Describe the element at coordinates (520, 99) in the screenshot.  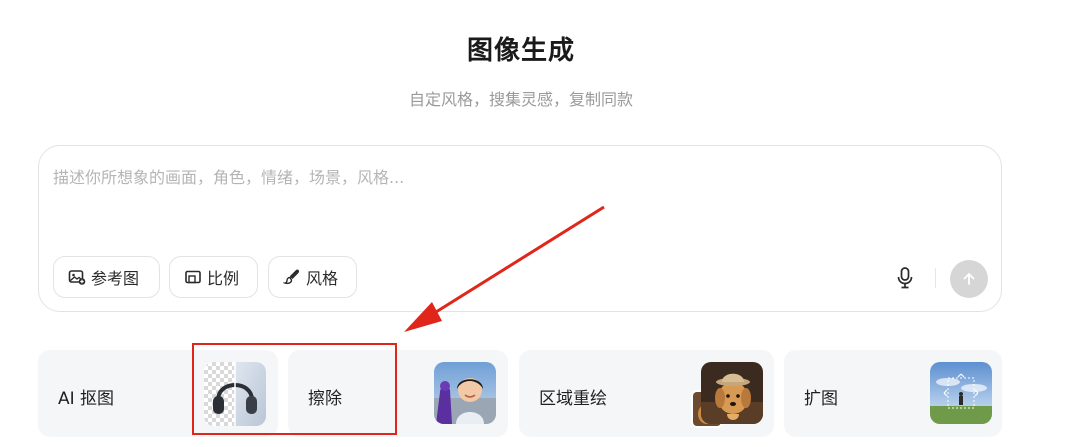
I see `page-subtitle: 自定风格，搜集灵感，复制同款` at that location.